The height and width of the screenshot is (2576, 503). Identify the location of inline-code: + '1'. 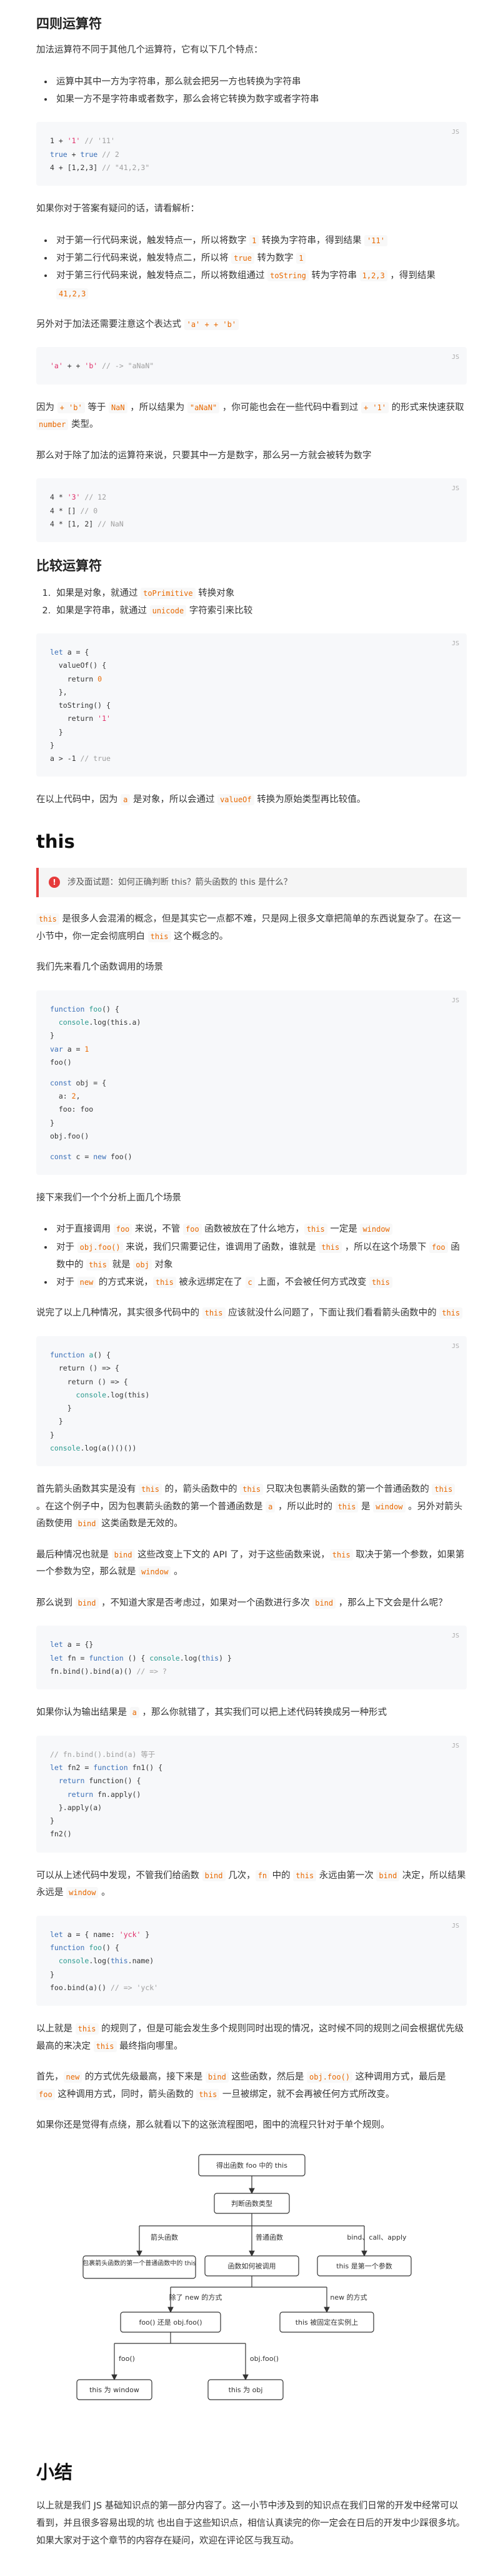
(375, 407).